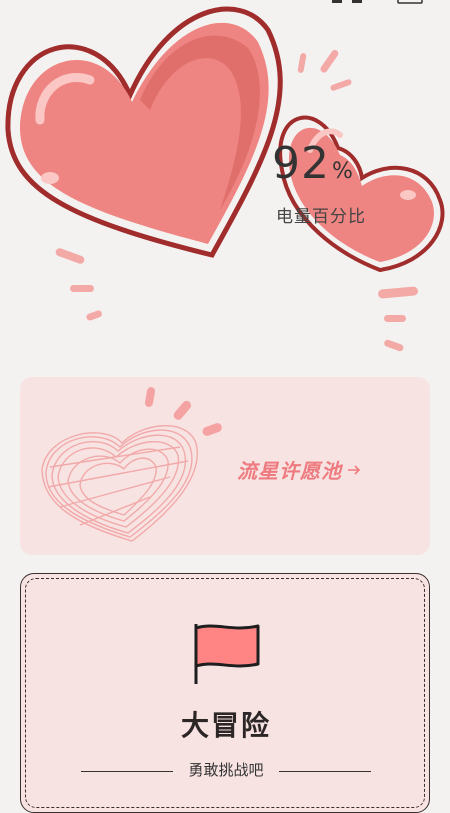  What do you see at coordinates (226, 770) in the screenshot?
I see `adventure-subtitle: 勇敢挑战吧` at bounding box center [226, 770].